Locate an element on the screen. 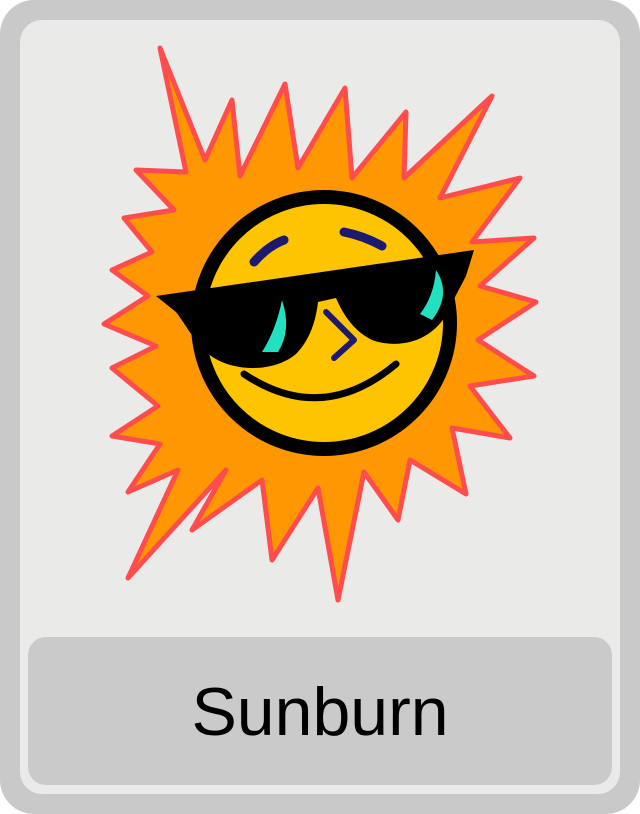 The image size is (640, 814). card-label: Sunburn is located at coordinates (320, 712).